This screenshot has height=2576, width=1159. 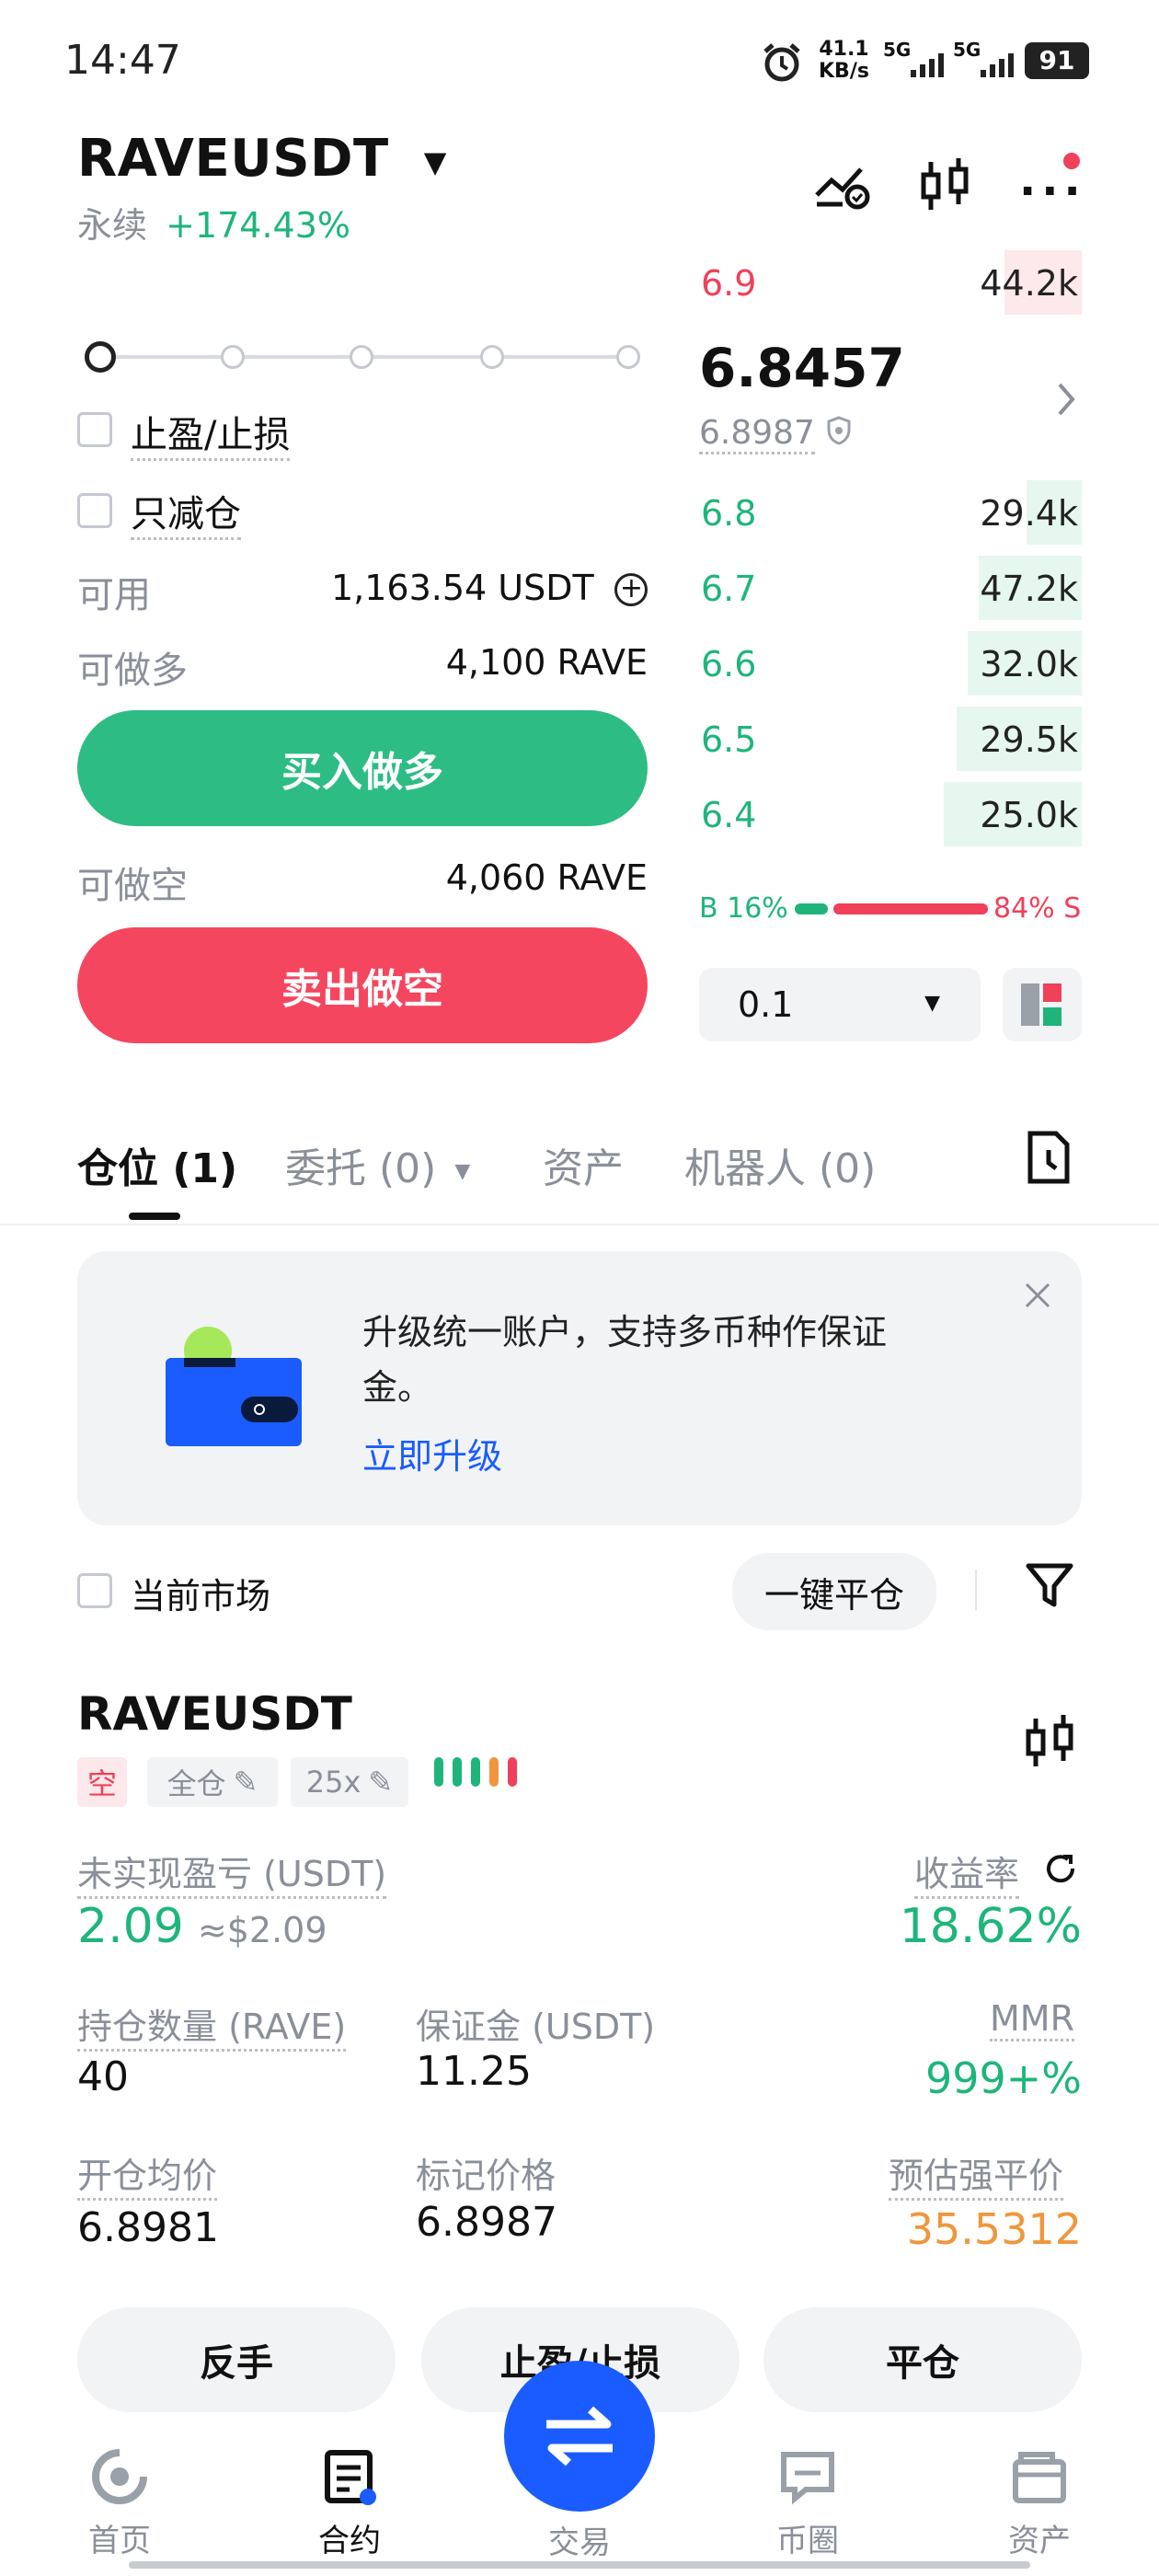 I want to click on available-label: 可用, so click(x=114, y=595).